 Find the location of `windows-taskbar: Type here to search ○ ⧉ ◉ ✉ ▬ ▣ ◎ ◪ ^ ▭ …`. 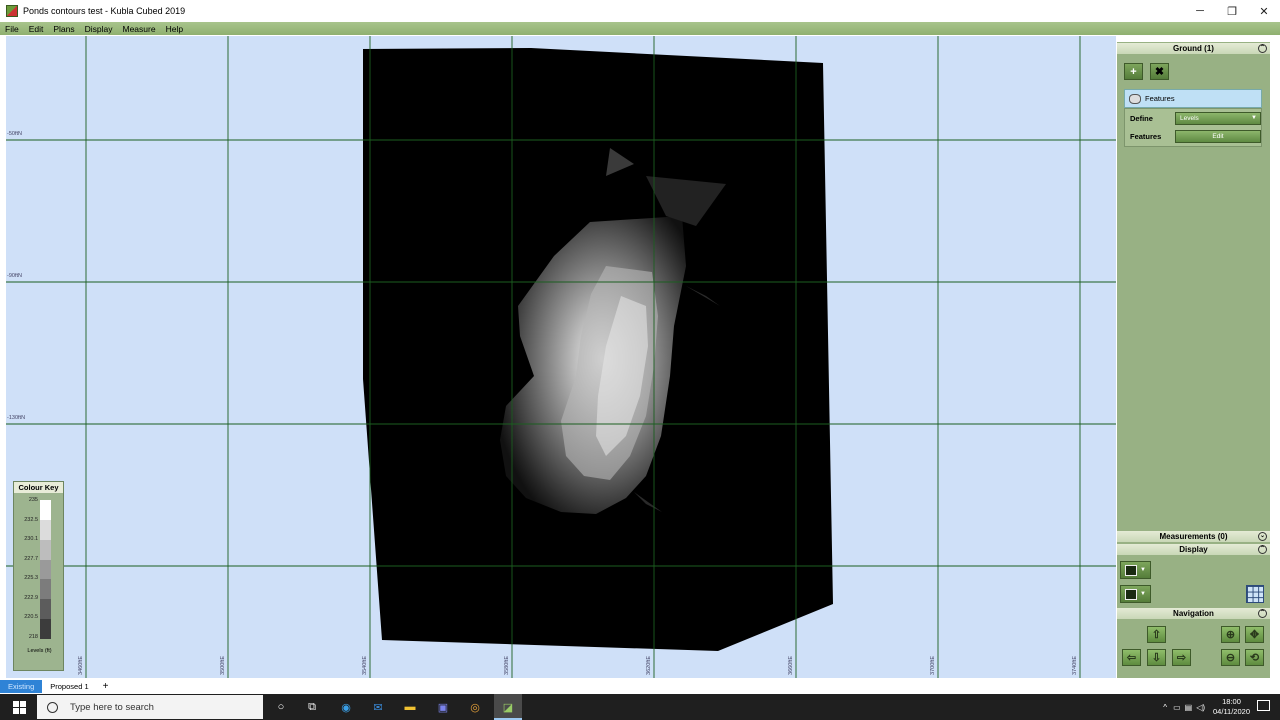

windows-taskbar: Type here to search ○ ⧉ ◉ ✉ ▬ ▣ ◎ ◪ ^ ▭ … is located at coordinates (640, 707).